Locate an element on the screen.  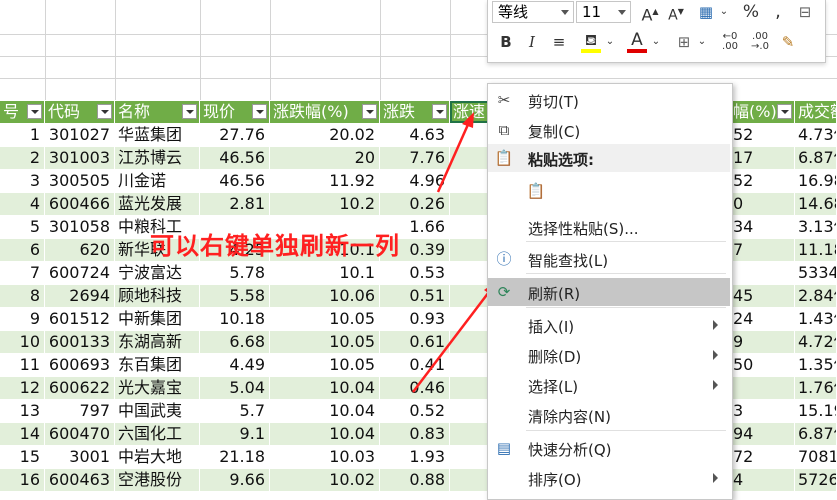
format-painter-table-icon: ⊟ is located at coordinates (805, 12).